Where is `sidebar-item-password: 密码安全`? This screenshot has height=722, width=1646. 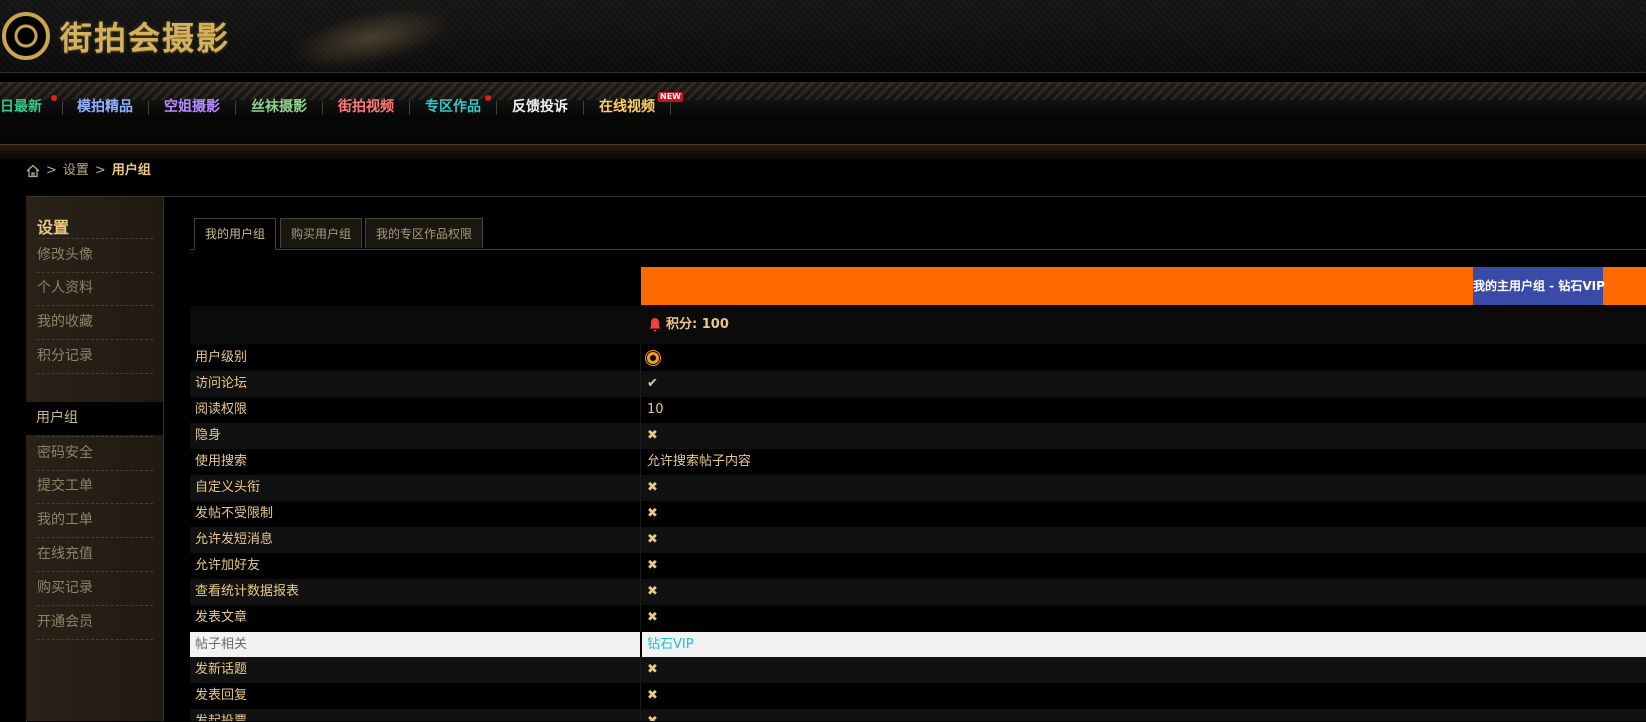
sidebar-item-password: 密码安全 is located at coordinates (95, 453).